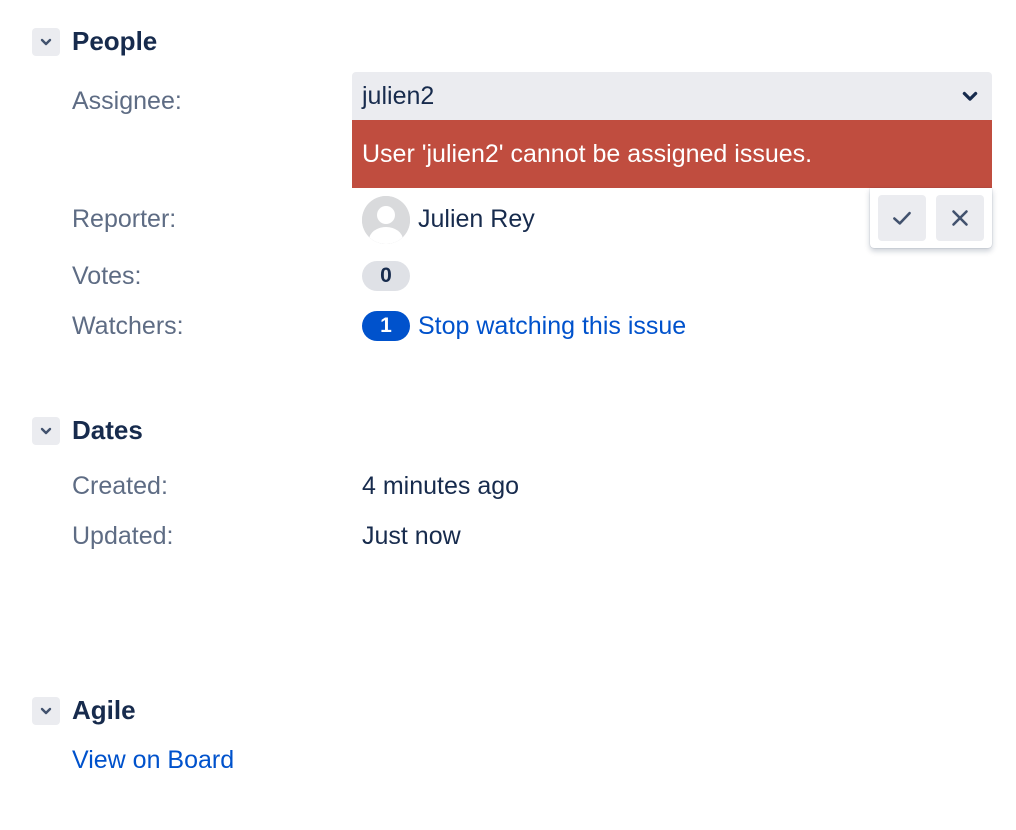 This screenshot has height=830, width=1016. Describe the element at coordinates (476, 219) in the screenshot. I see `reporter-name: Julien Rey` at that location.